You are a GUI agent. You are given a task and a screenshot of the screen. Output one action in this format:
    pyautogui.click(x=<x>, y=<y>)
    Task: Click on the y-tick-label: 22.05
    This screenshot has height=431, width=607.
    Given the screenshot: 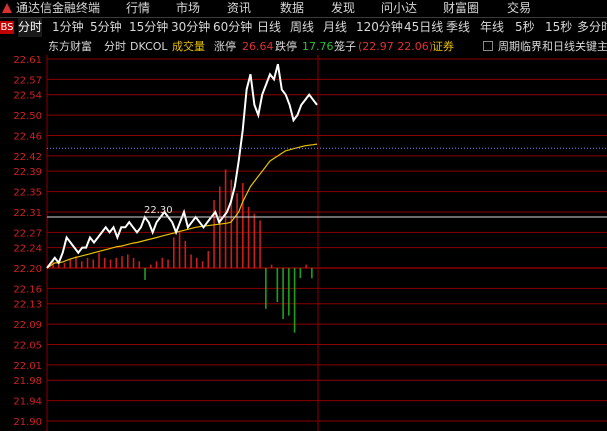 What is the action you would take?
    pyautogui.click(x=27, y=346)
    